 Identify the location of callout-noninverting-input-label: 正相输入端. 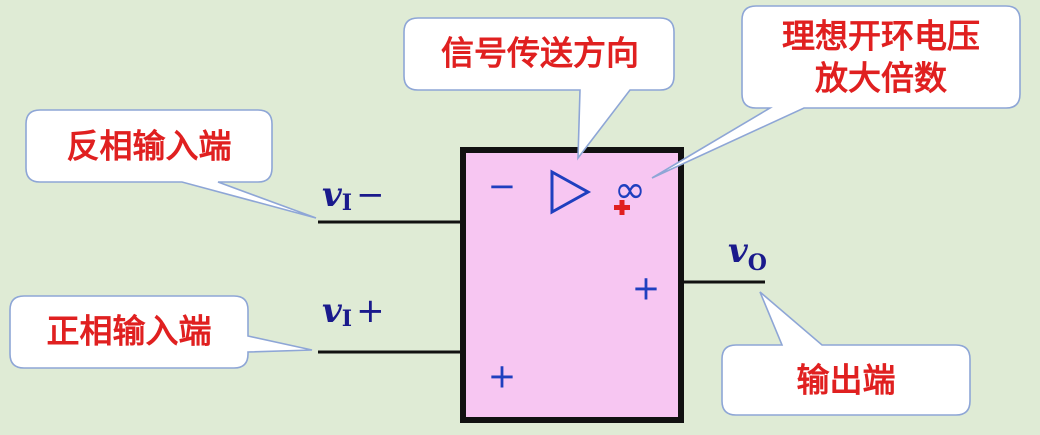
(129, 331).